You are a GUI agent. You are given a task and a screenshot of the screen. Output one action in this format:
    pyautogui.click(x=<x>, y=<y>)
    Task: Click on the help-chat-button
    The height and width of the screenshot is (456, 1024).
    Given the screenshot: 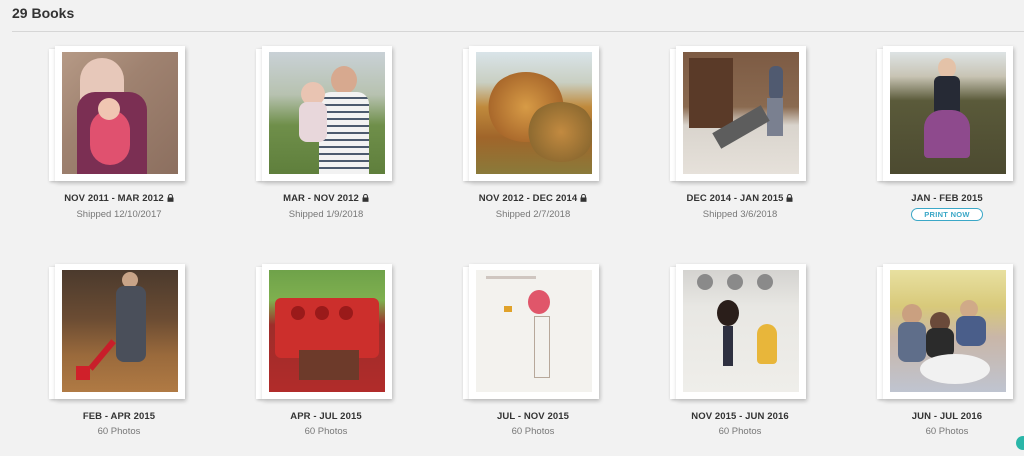 What is the action you would take?
    pyautogui.click(x=1020, y=443)
    